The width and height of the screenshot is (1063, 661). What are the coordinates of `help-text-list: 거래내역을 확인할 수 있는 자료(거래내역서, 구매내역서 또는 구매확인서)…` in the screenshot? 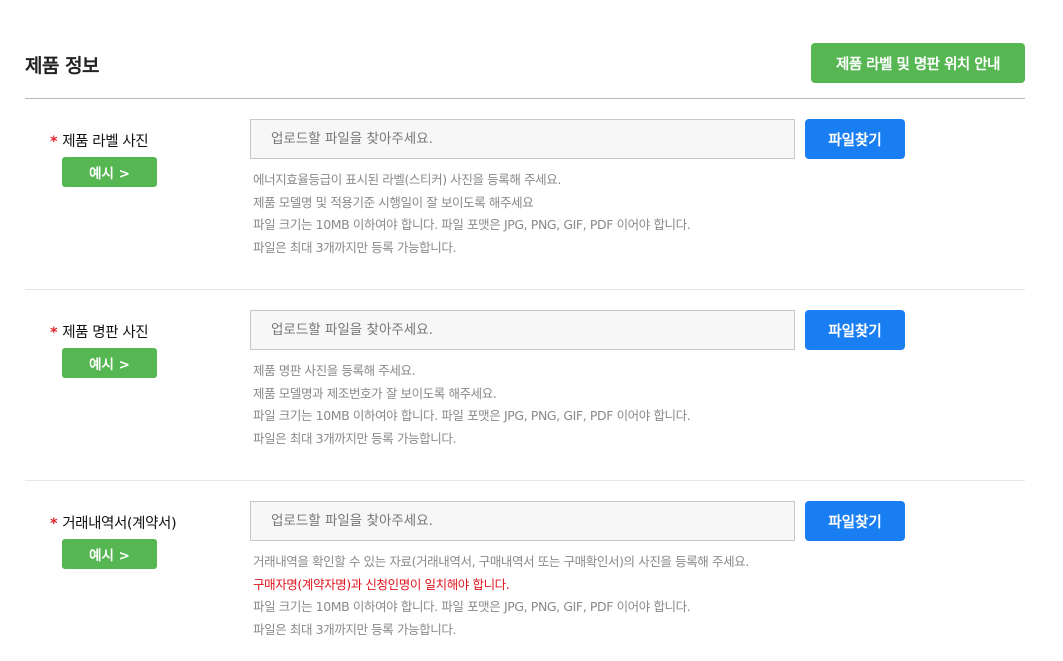 It's located at (501, 596).